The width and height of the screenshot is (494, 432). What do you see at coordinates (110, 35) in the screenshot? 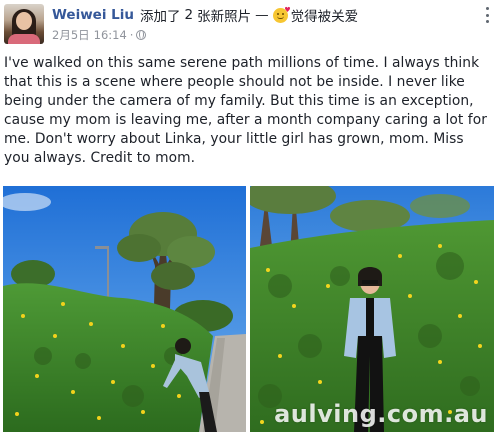
I see `post-time: 16:14` at bounding box center [110, 35].